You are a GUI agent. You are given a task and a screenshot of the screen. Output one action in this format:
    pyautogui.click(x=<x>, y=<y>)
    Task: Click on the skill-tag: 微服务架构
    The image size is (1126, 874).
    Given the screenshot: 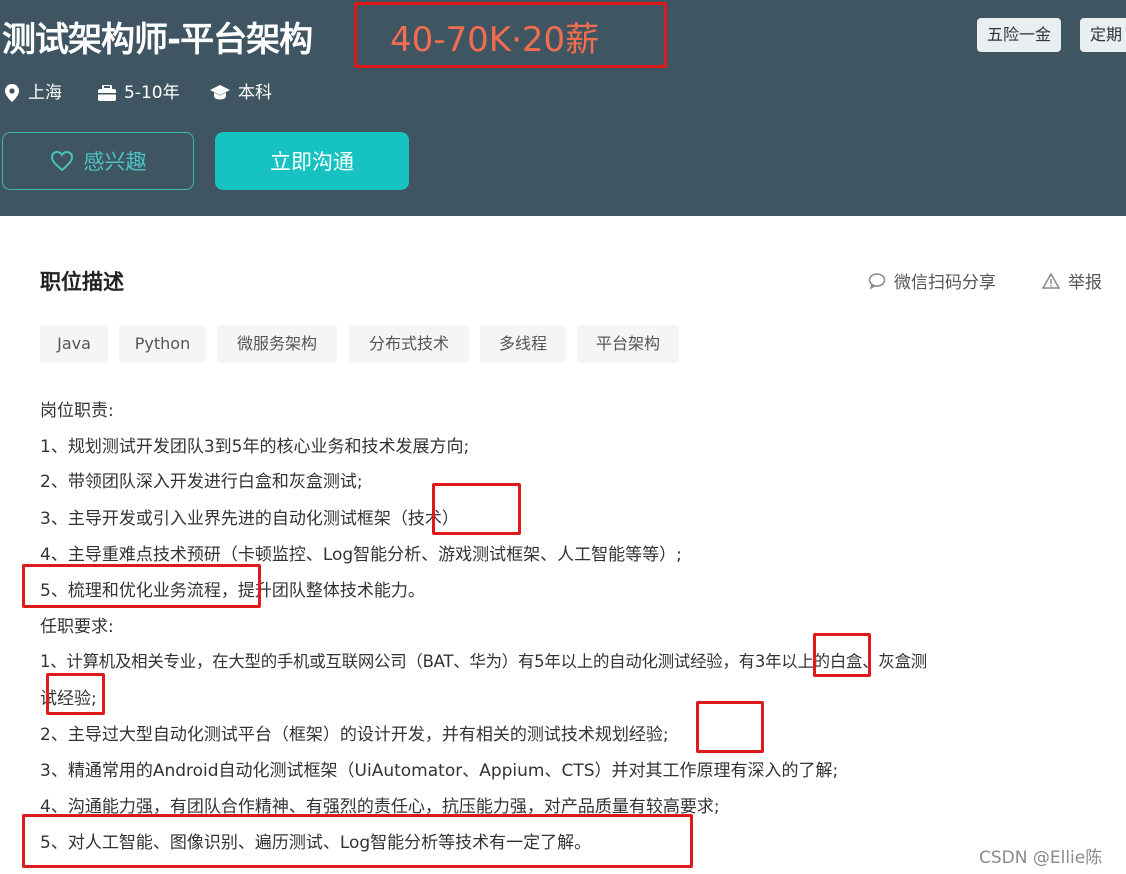 What is the action you would take?
    pyautogui.click(x=277, y=344)
    